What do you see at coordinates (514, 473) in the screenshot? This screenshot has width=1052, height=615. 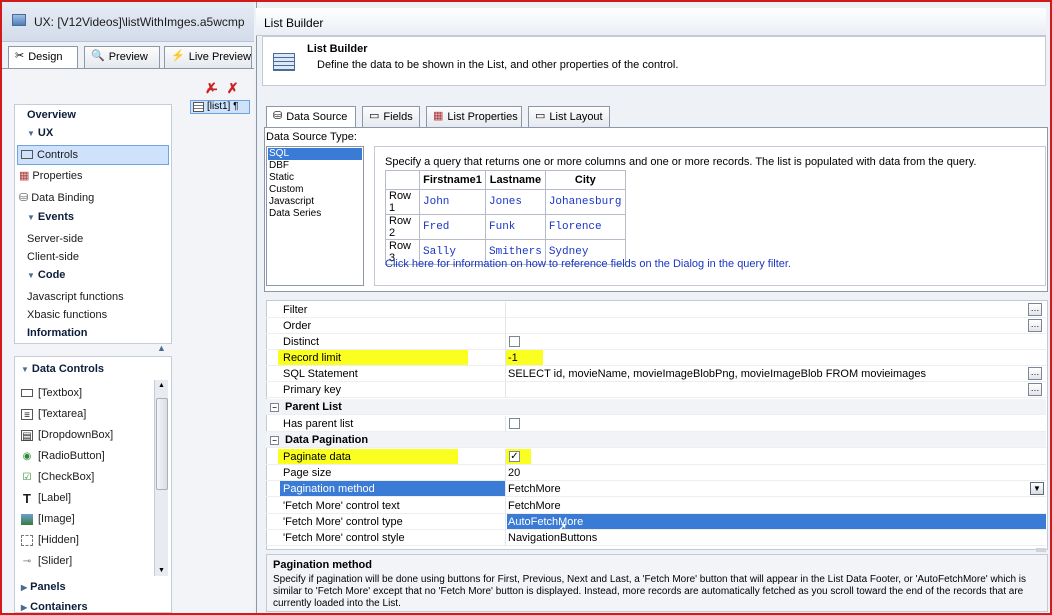 I see `prop-value: 20` at bounding box center [514, 473].